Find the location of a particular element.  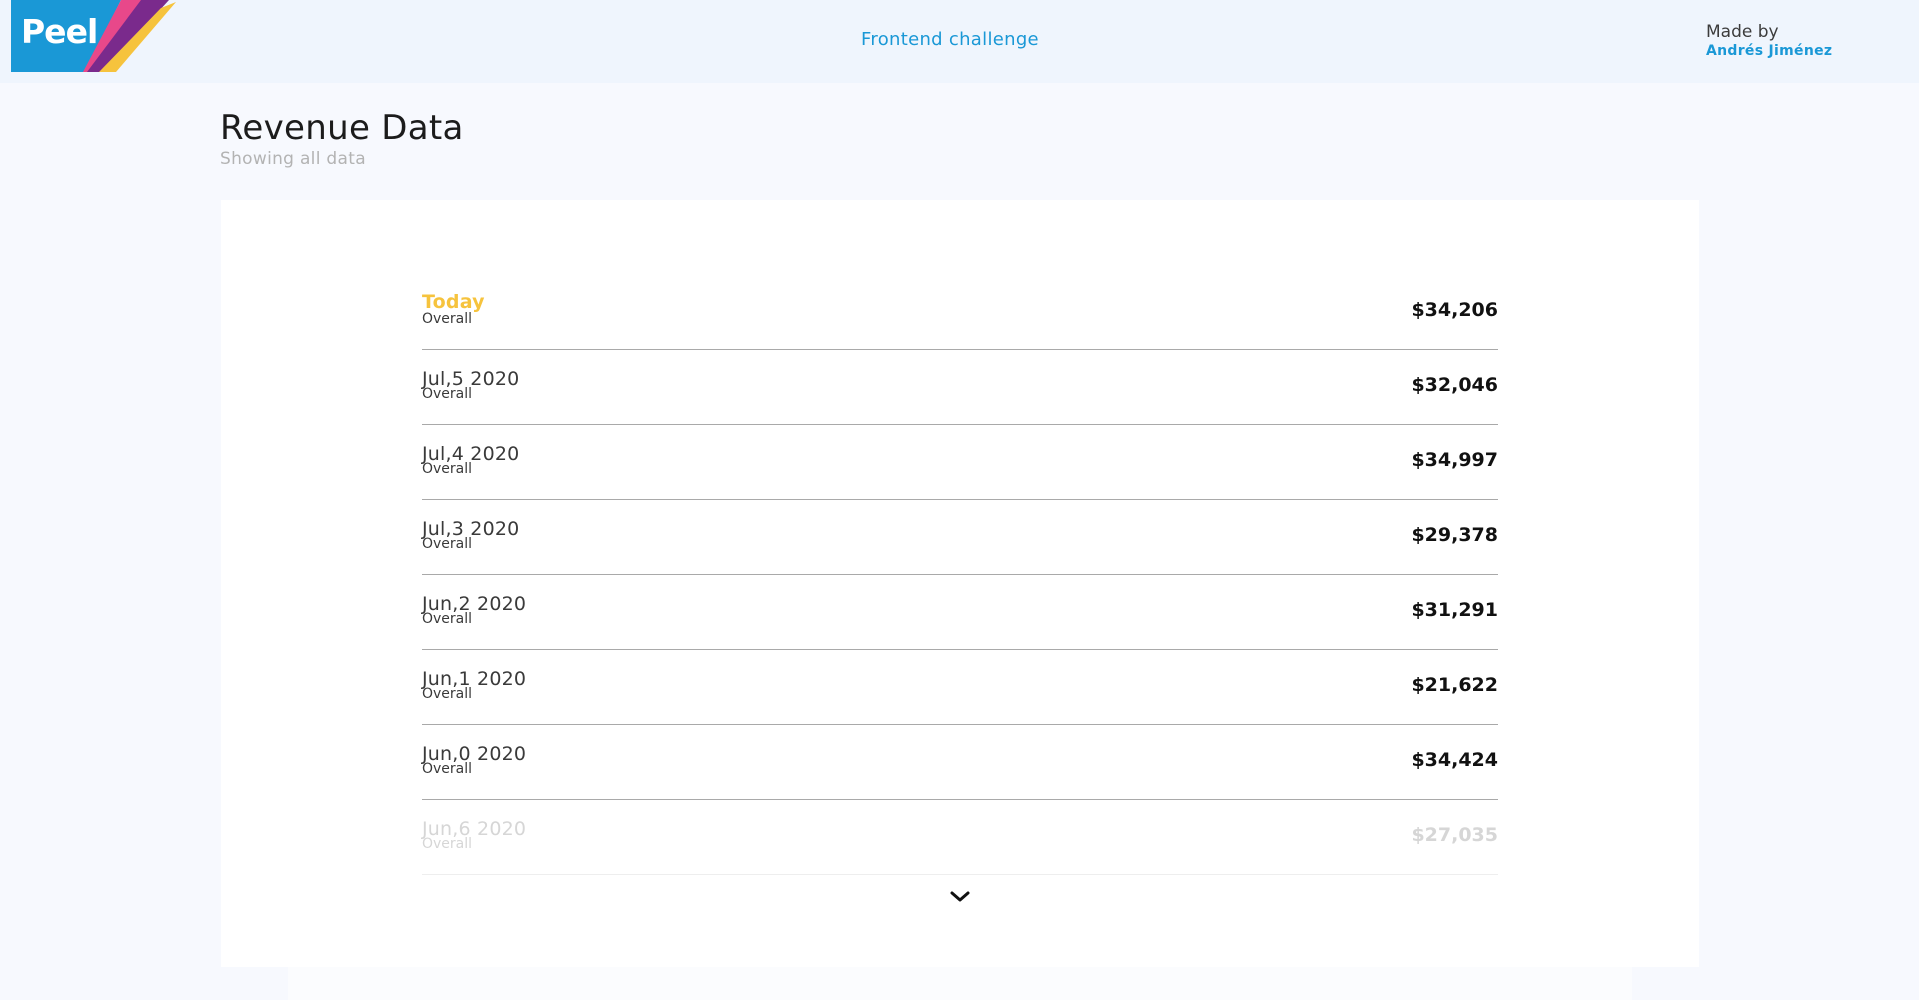

row-revenue: $27,035 is located at coordinates (1454, 835).